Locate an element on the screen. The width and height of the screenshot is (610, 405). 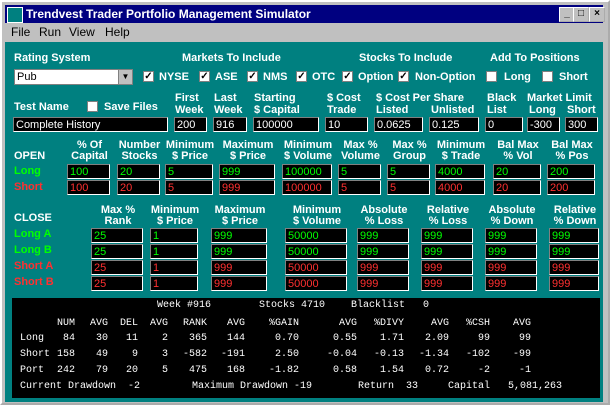
open-short-input-6: 5 is located at coordinates (408, 187).